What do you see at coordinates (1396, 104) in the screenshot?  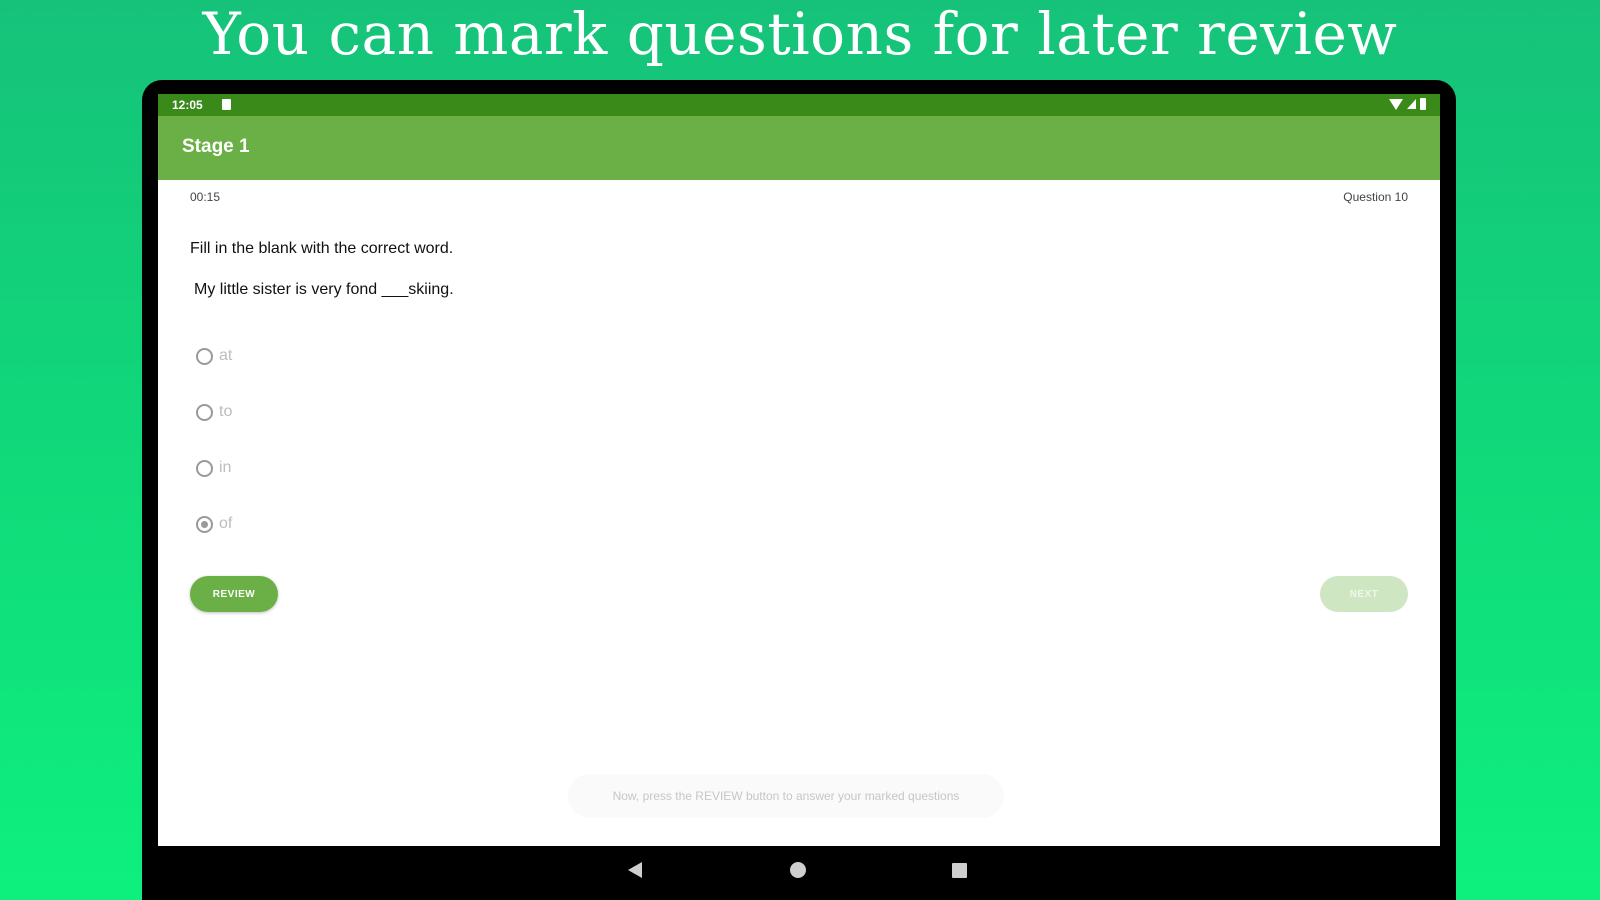 I see `wifi-icon` at bounding box center [1396, 104].